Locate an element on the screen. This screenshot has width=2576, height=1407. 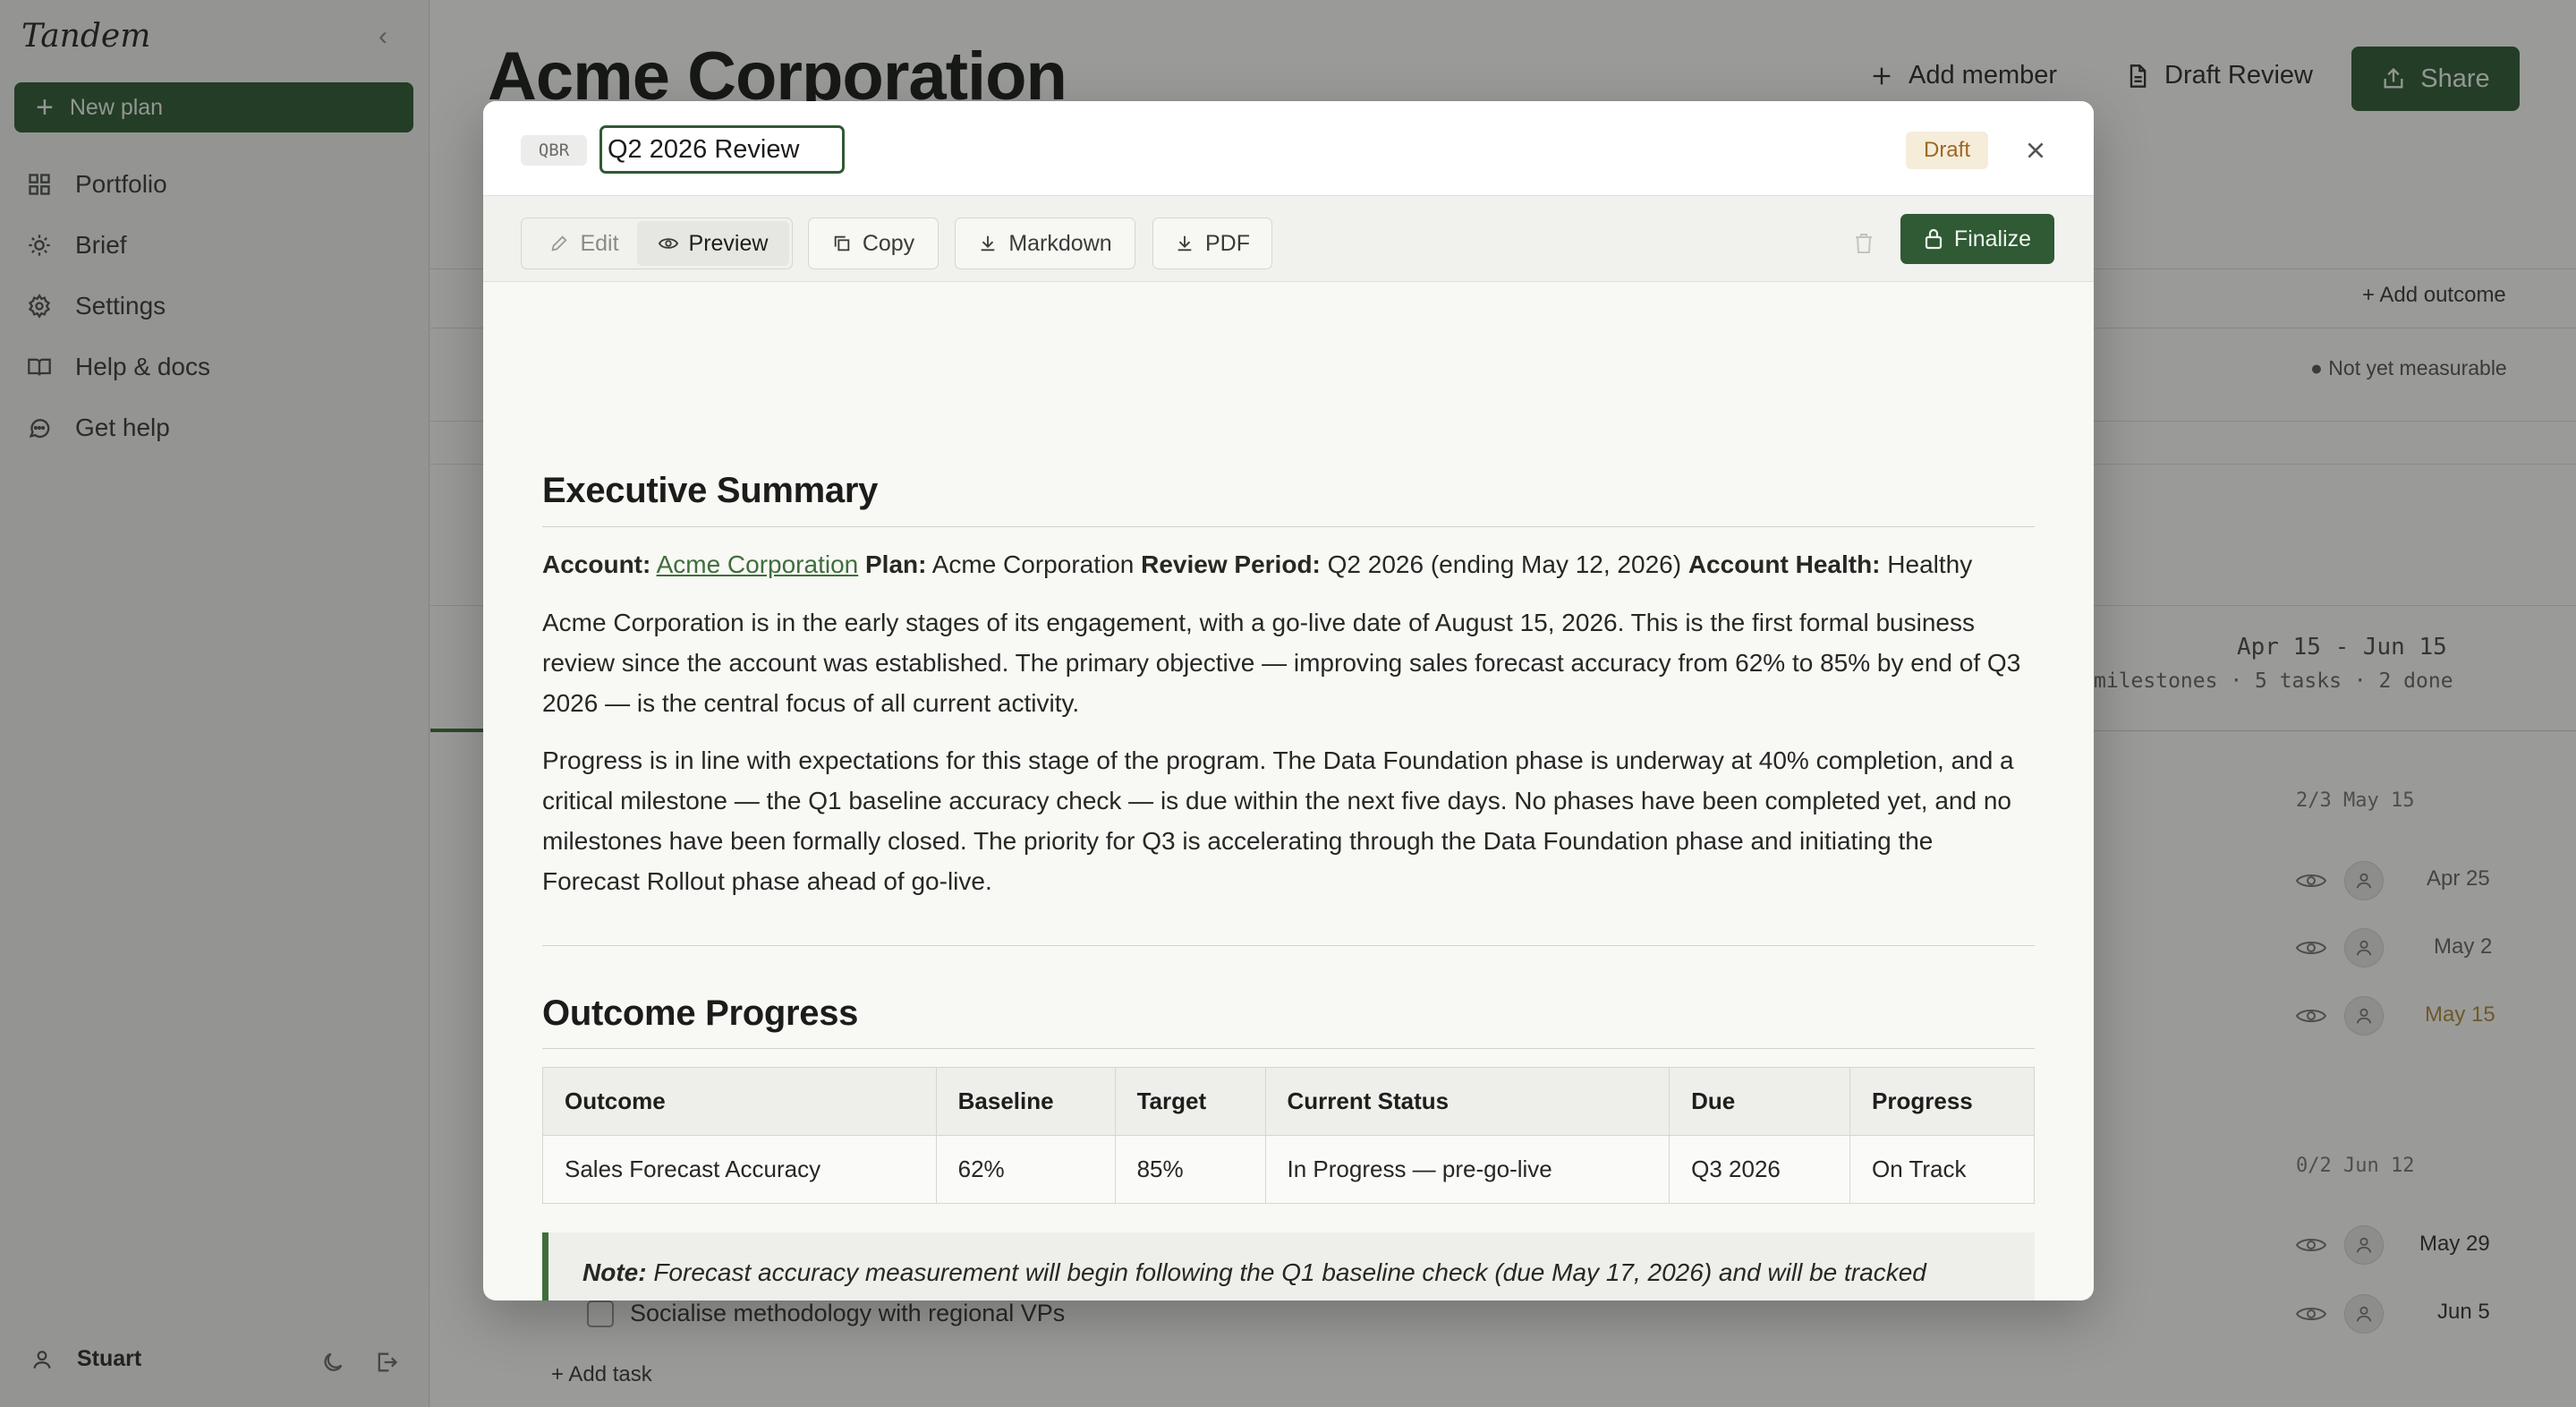
account-label: Account: is located at coordinates (596, 564).